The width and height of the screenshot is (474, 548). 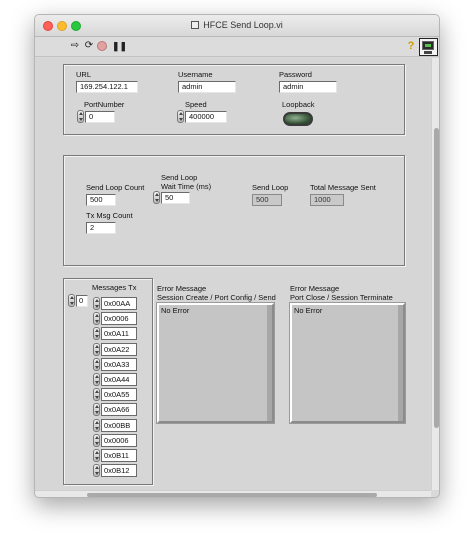 I want to click on message-element-field: 0x0A55, so click(x=119, y=395).